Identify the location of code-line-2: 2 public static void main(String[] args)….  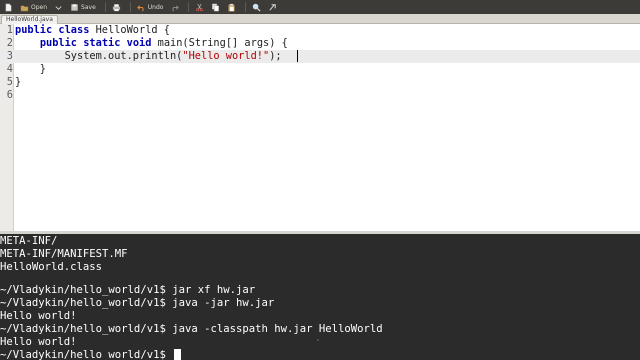
(320, 43).